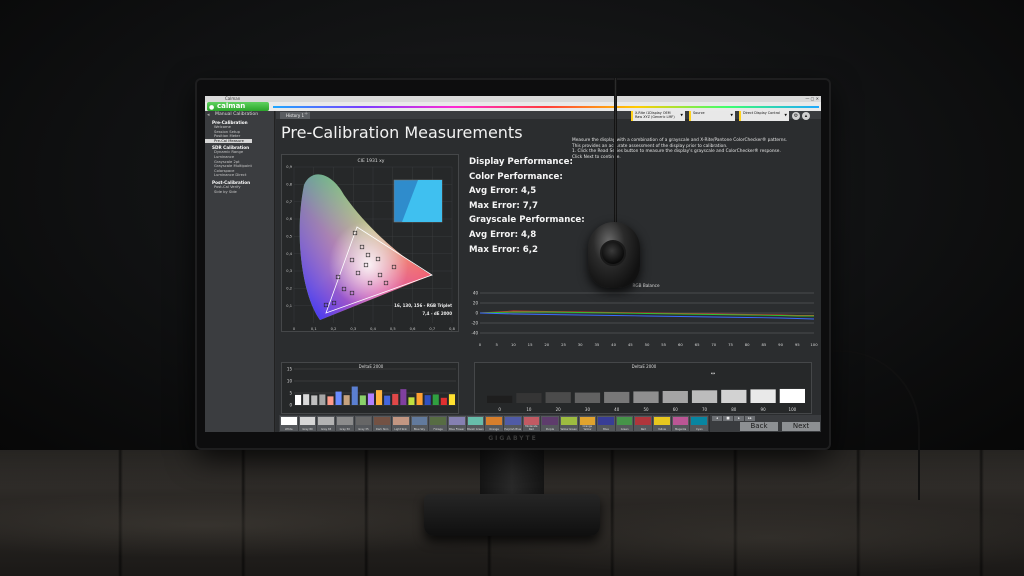 The image size is (1024, 576). What do you see at coordinates (363, 423) in the screenshot?
I see `patch-swatch: Gray 35` at bounding box center [363, 423].